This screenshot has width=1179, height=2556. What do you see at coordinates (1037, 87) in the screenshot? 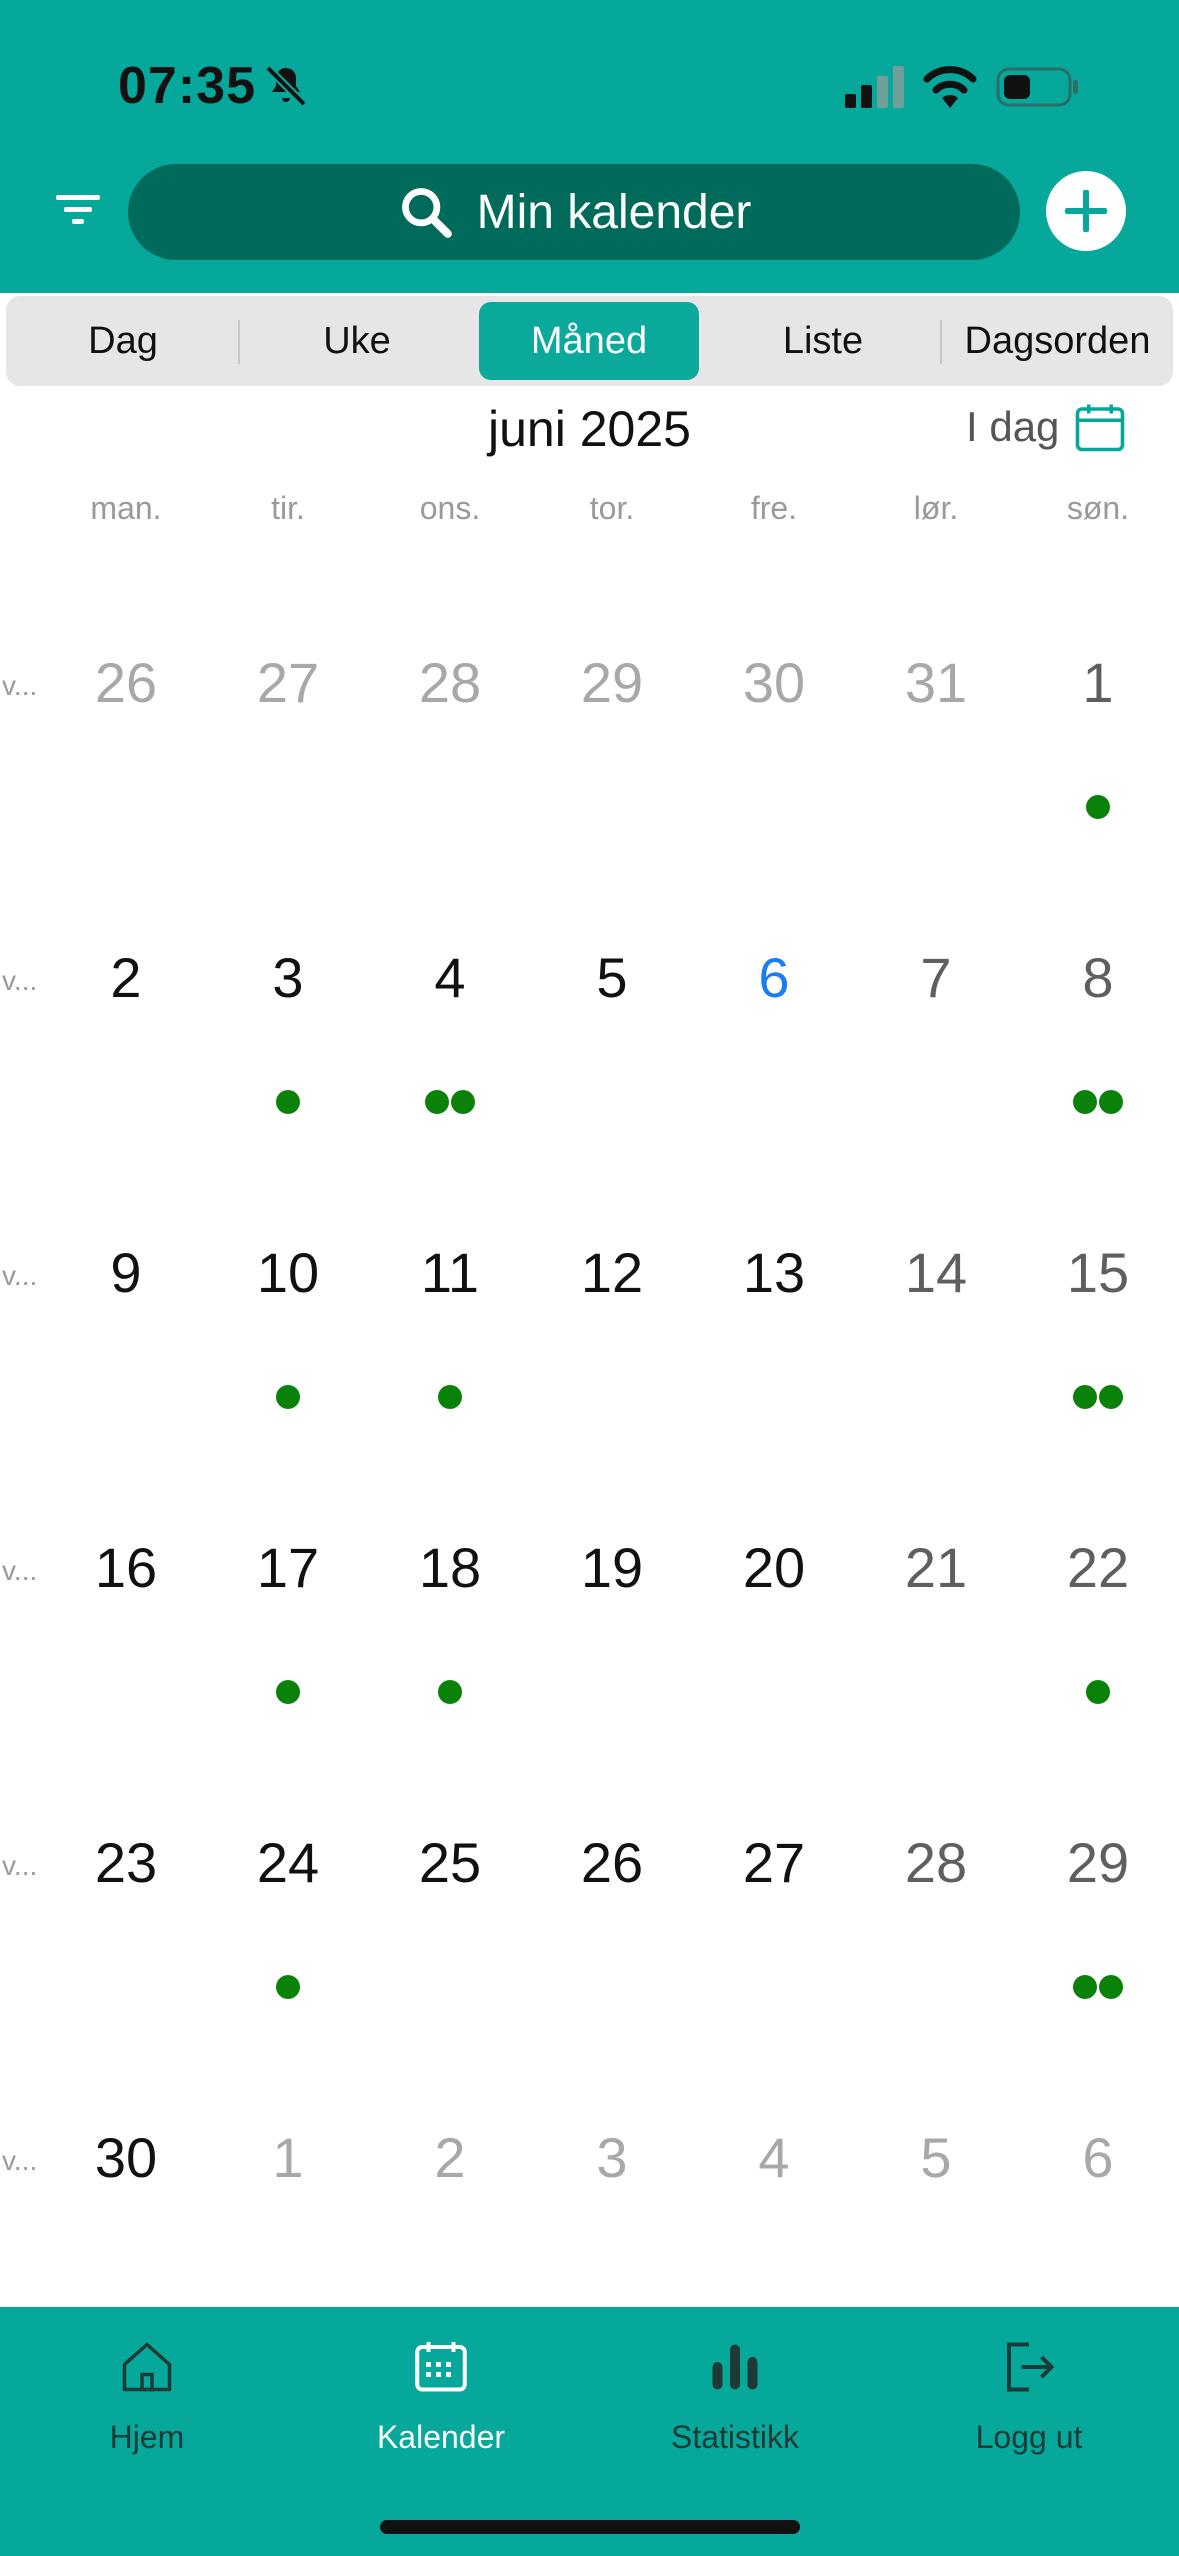
I see `battery-icon` at bounding box center [1037, 87].